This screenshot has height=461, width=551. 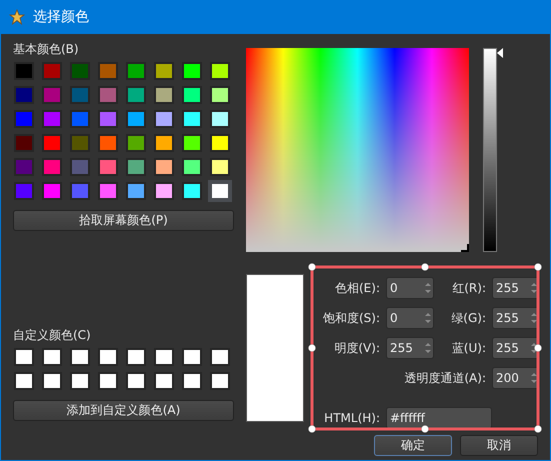 I want to click on spin-box: 200, so click(x=516, y=378).